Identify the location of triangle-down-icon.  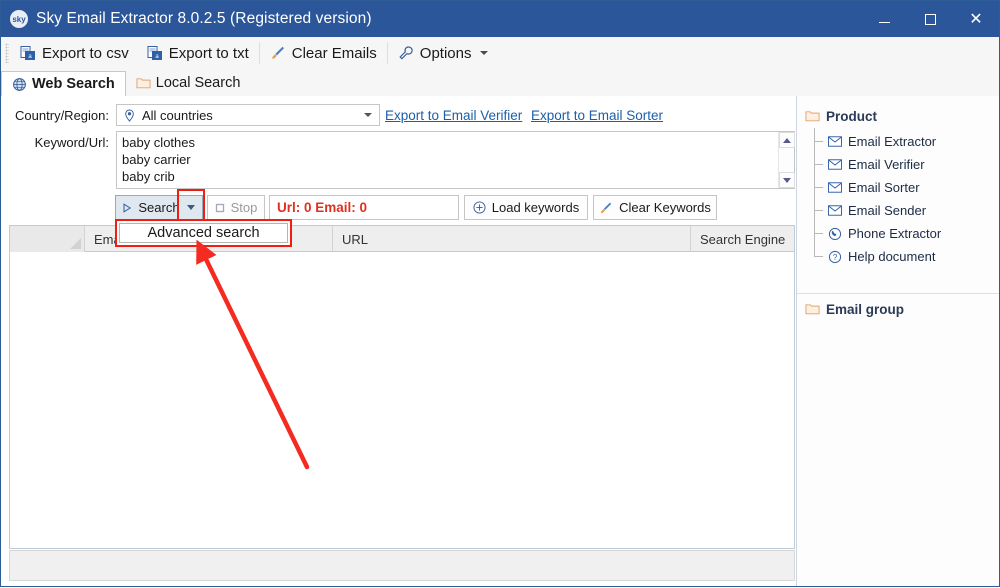
(787, 180).